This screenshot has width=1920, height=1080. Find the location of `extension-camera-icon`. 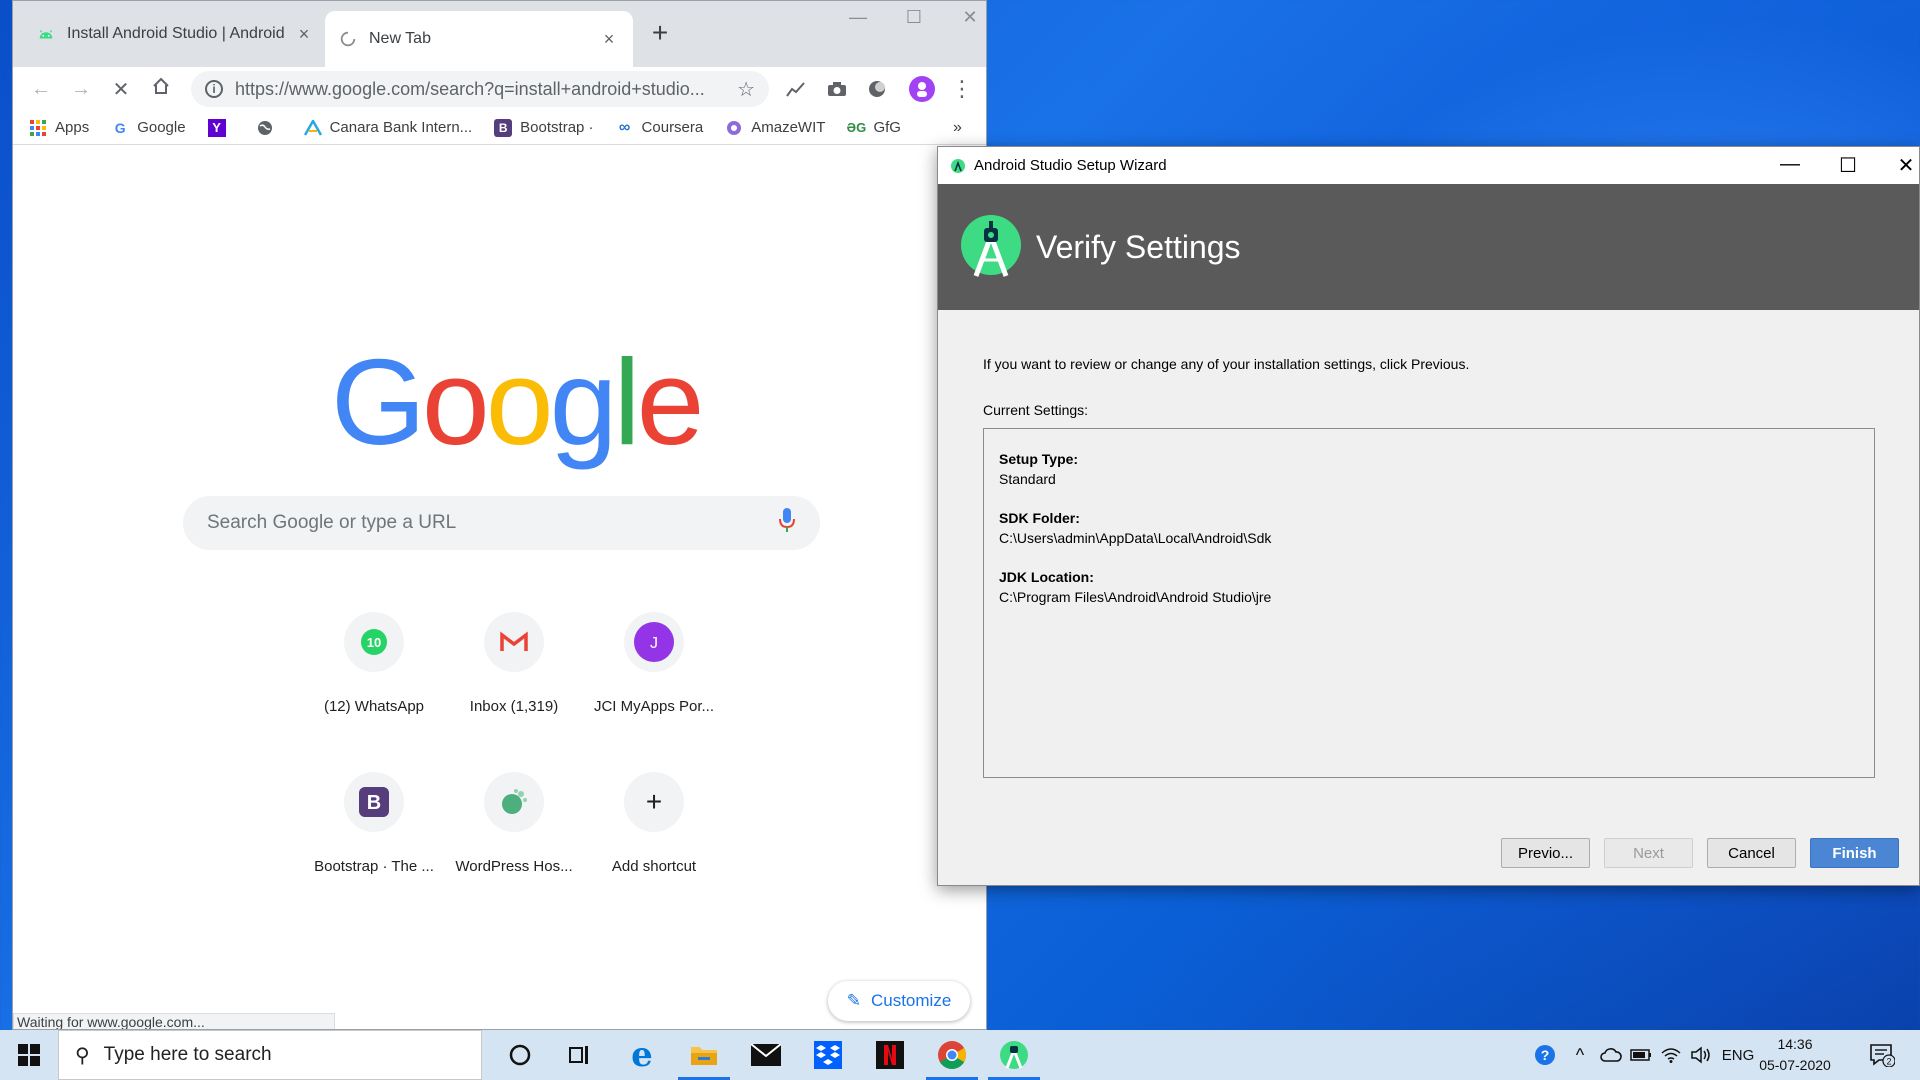

extension-camera-icon is located at coordinates (837, 89).